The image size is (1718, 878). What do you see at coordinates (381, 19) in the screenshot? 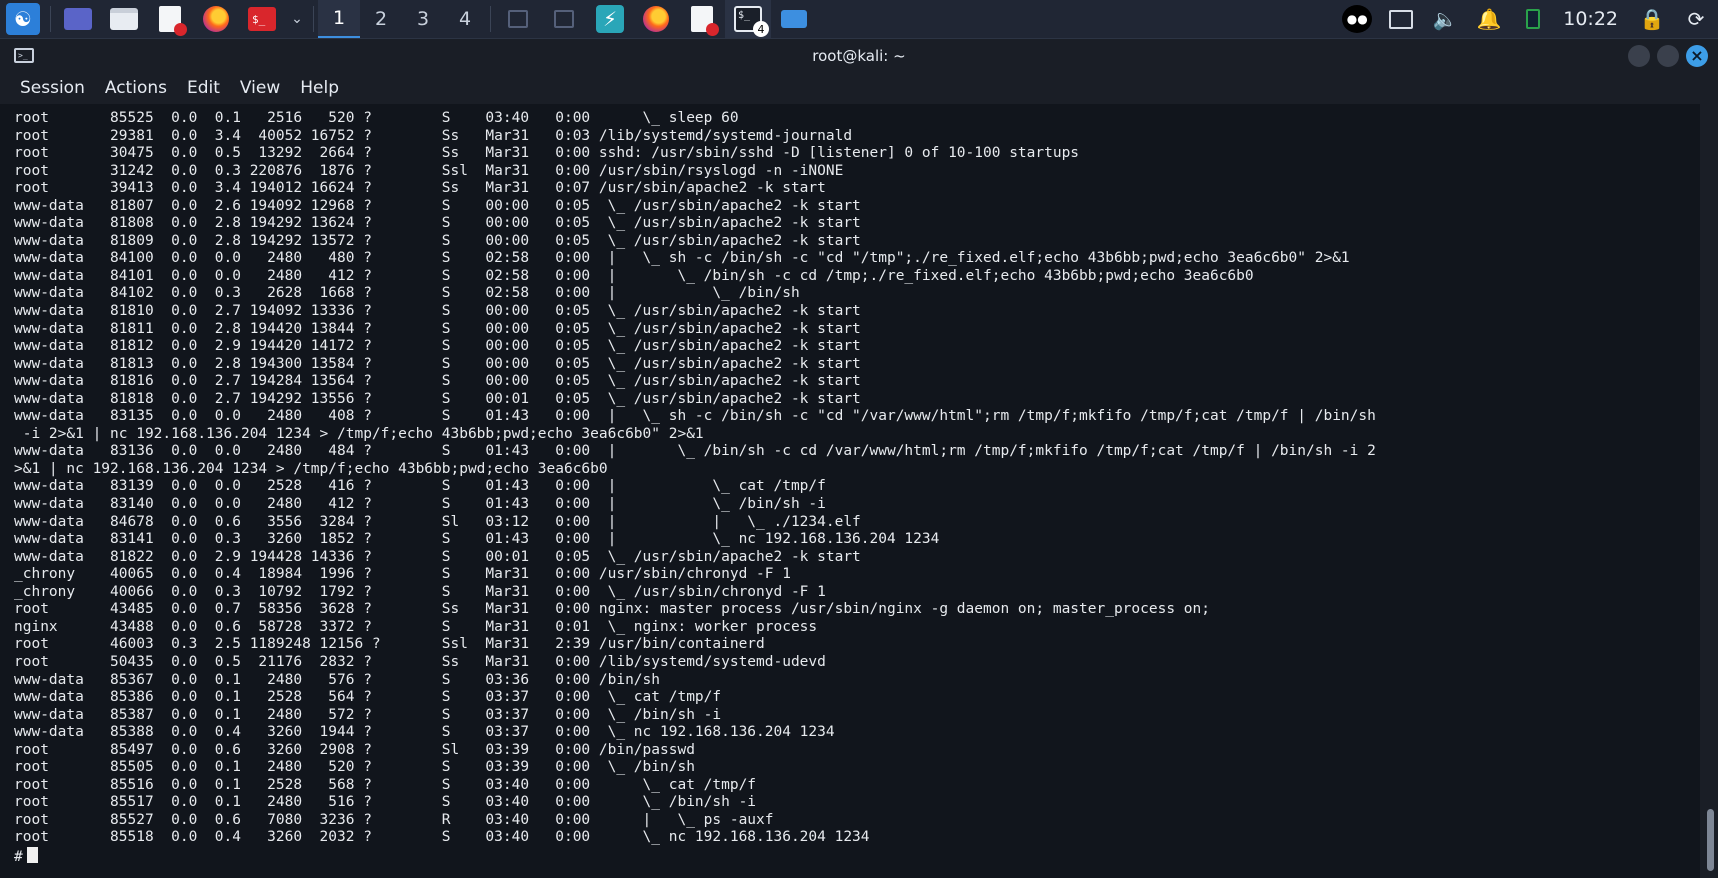
I see `workspace-2: 2` at bounding box center [381, 19].